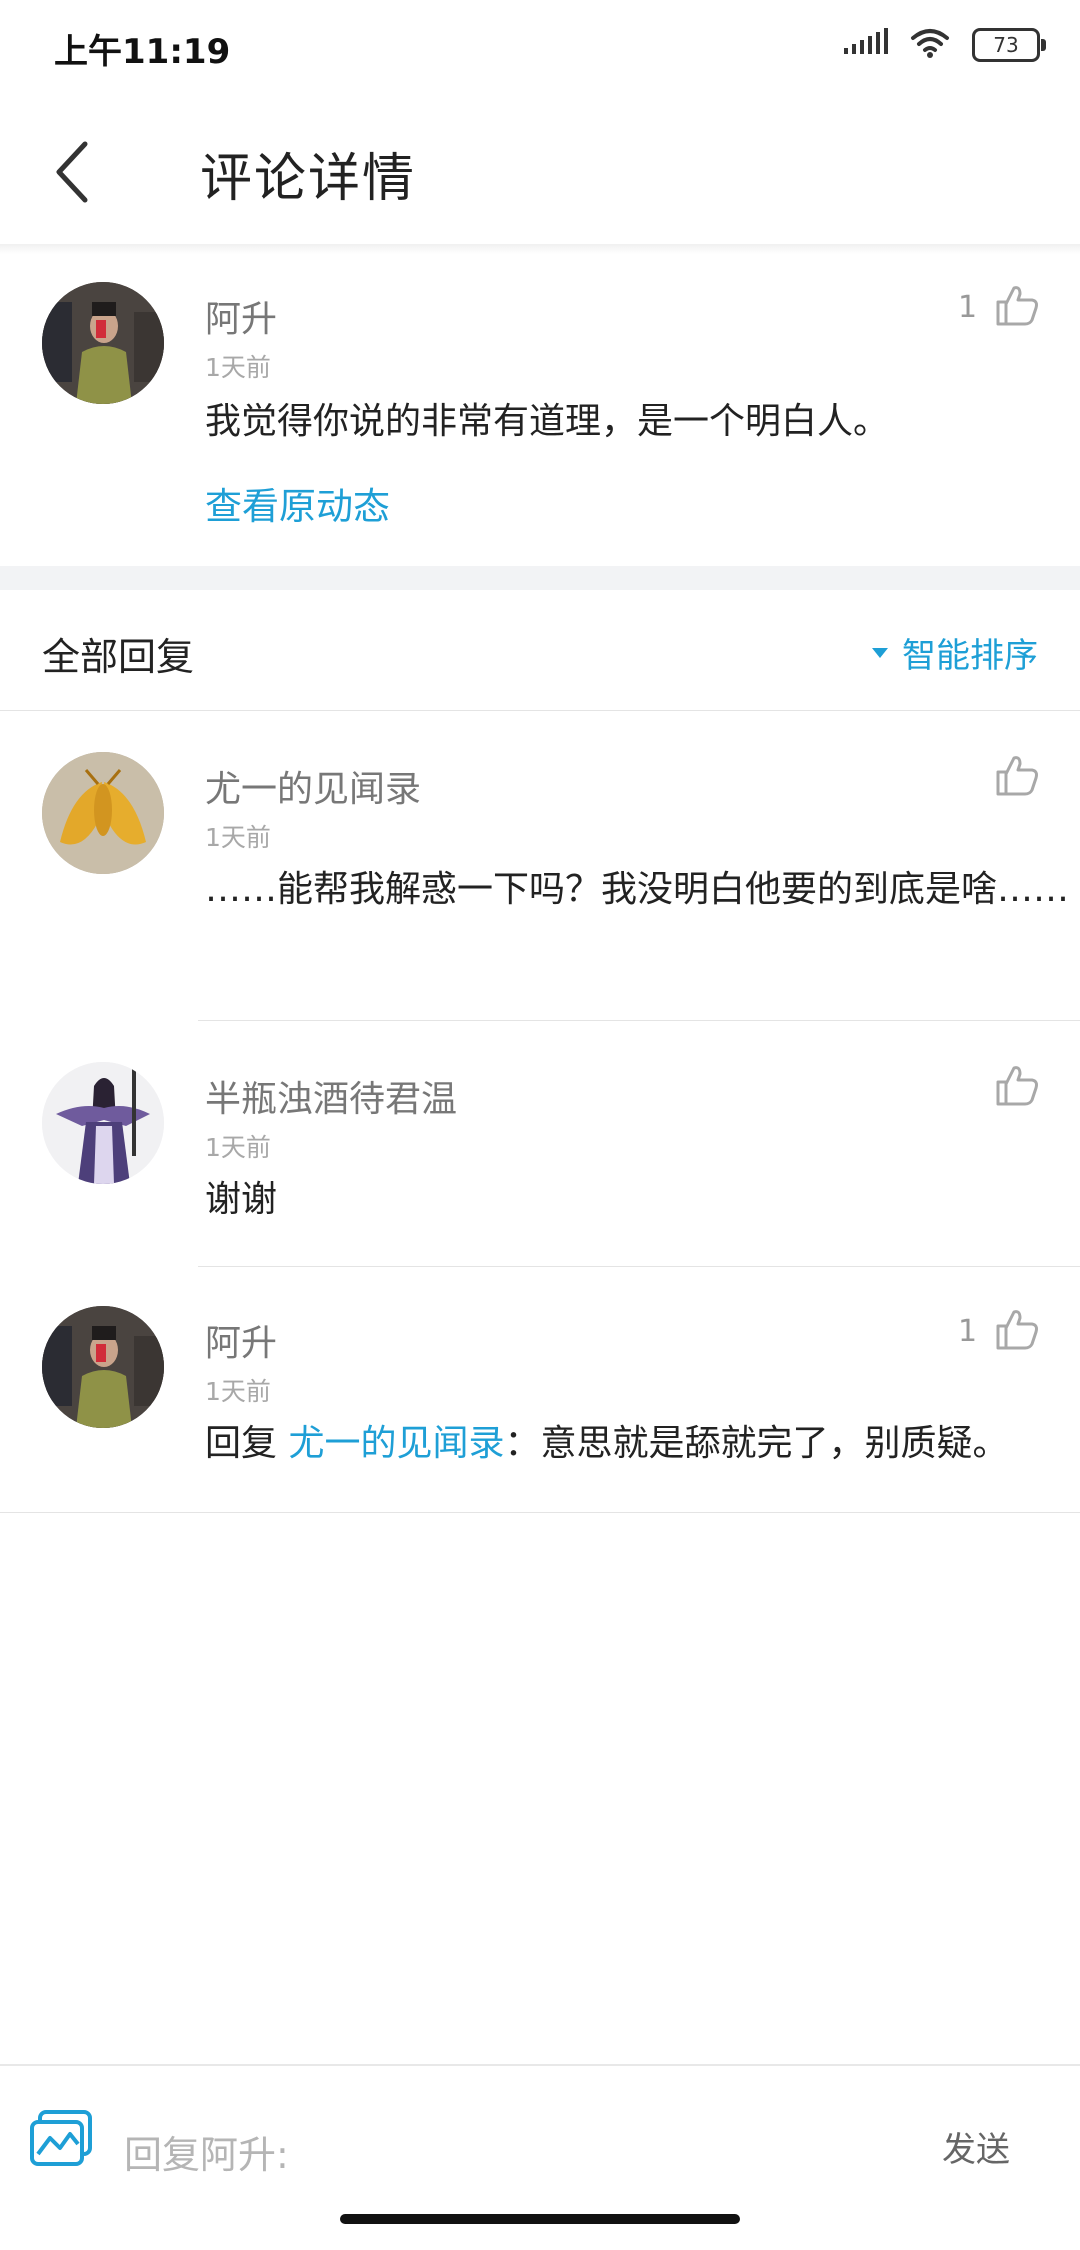 This screenshot has width=1080, height=2250. What do you see at coordinates (540, 170) in the screenshot?
I see `app-header: 评论详情` at bounding box center [540, 170].